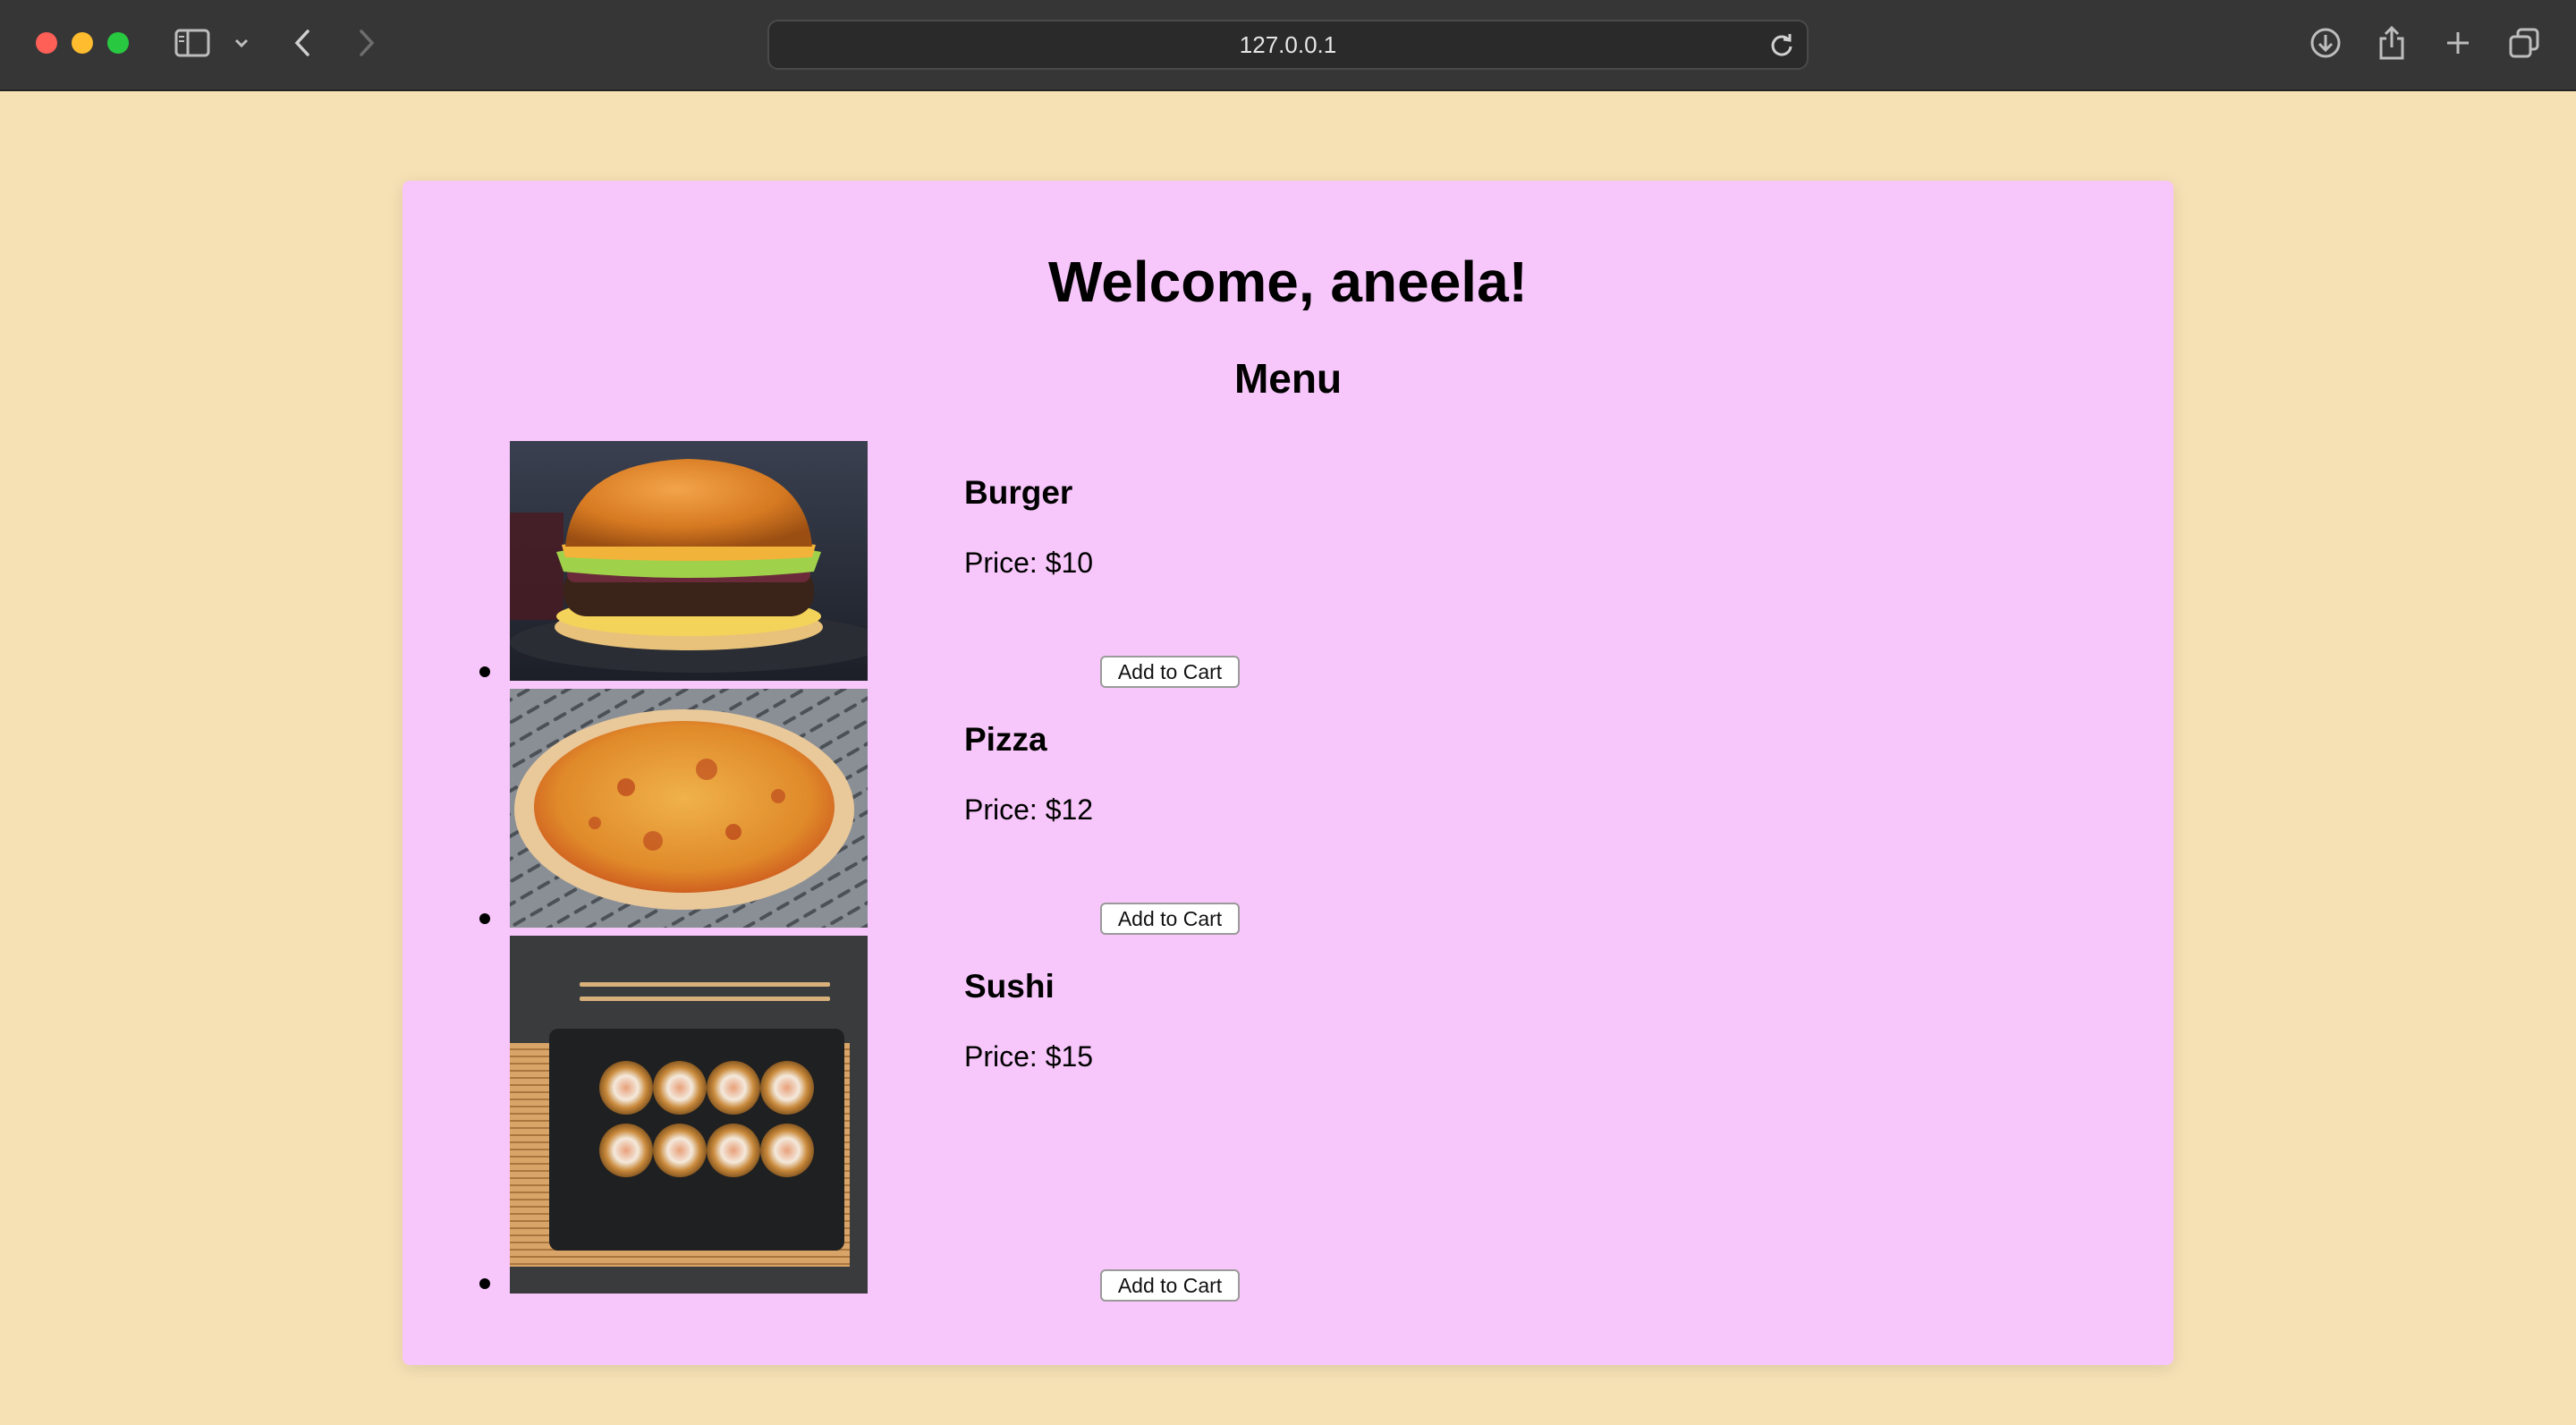  Describe the element at coordinates (1005, 739) in the screenshot. I see `item-name: Pizza` at that location.